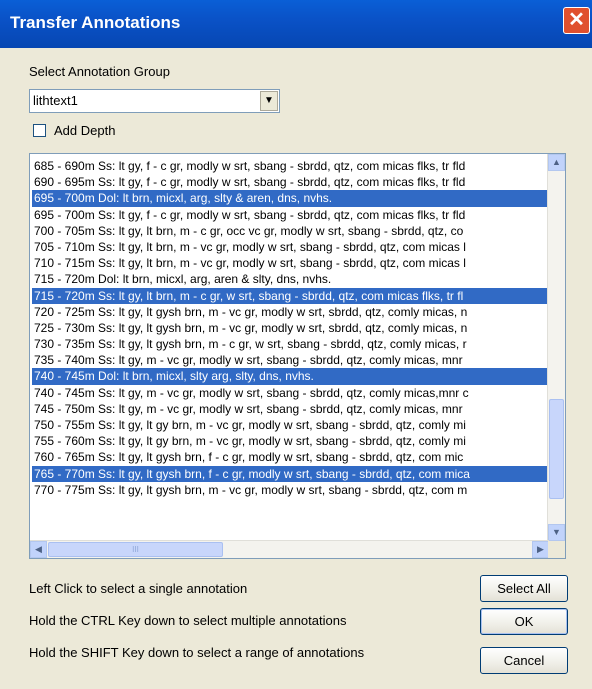 The width and height of the screenshot is (592, 689). What do you see at coordinates (39, 130) in the screenshot?
I see `add-depth-checkbox` at bounding box center [39, 130].